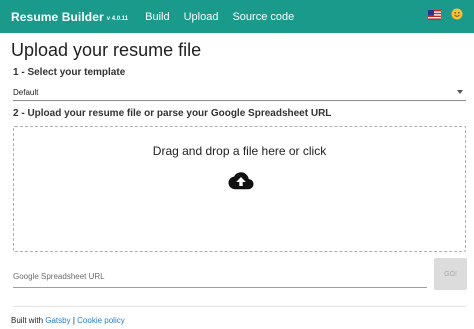  Describe the element at coordinates (157, 17) in the screenshot. I see `nav-build: Build` at that location.